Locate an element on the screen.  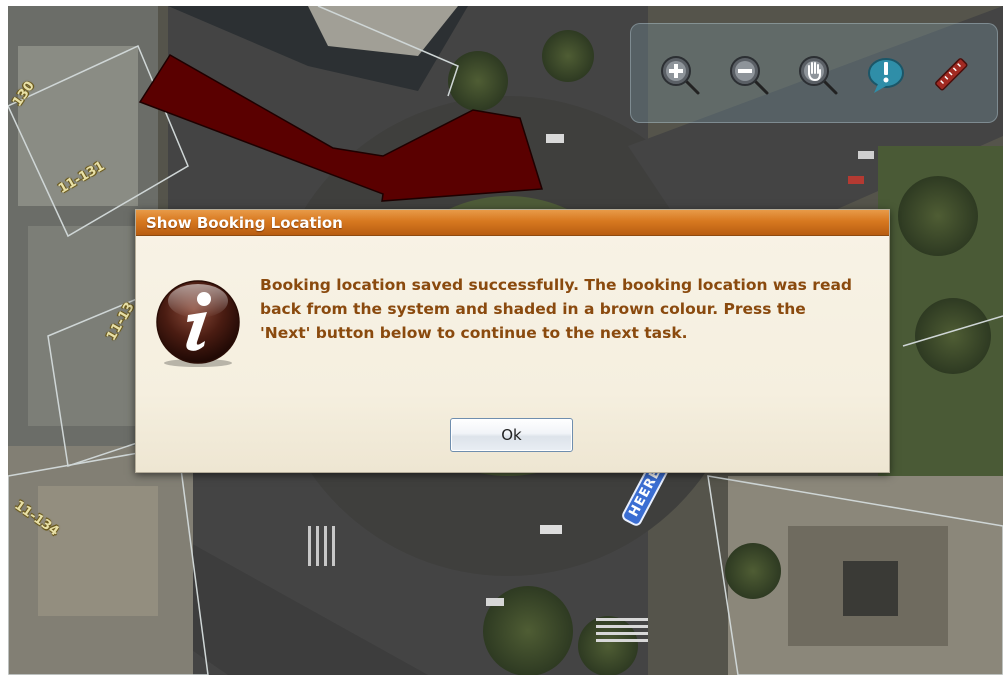
ok-button: Ok is located at coordinates (511, 435).